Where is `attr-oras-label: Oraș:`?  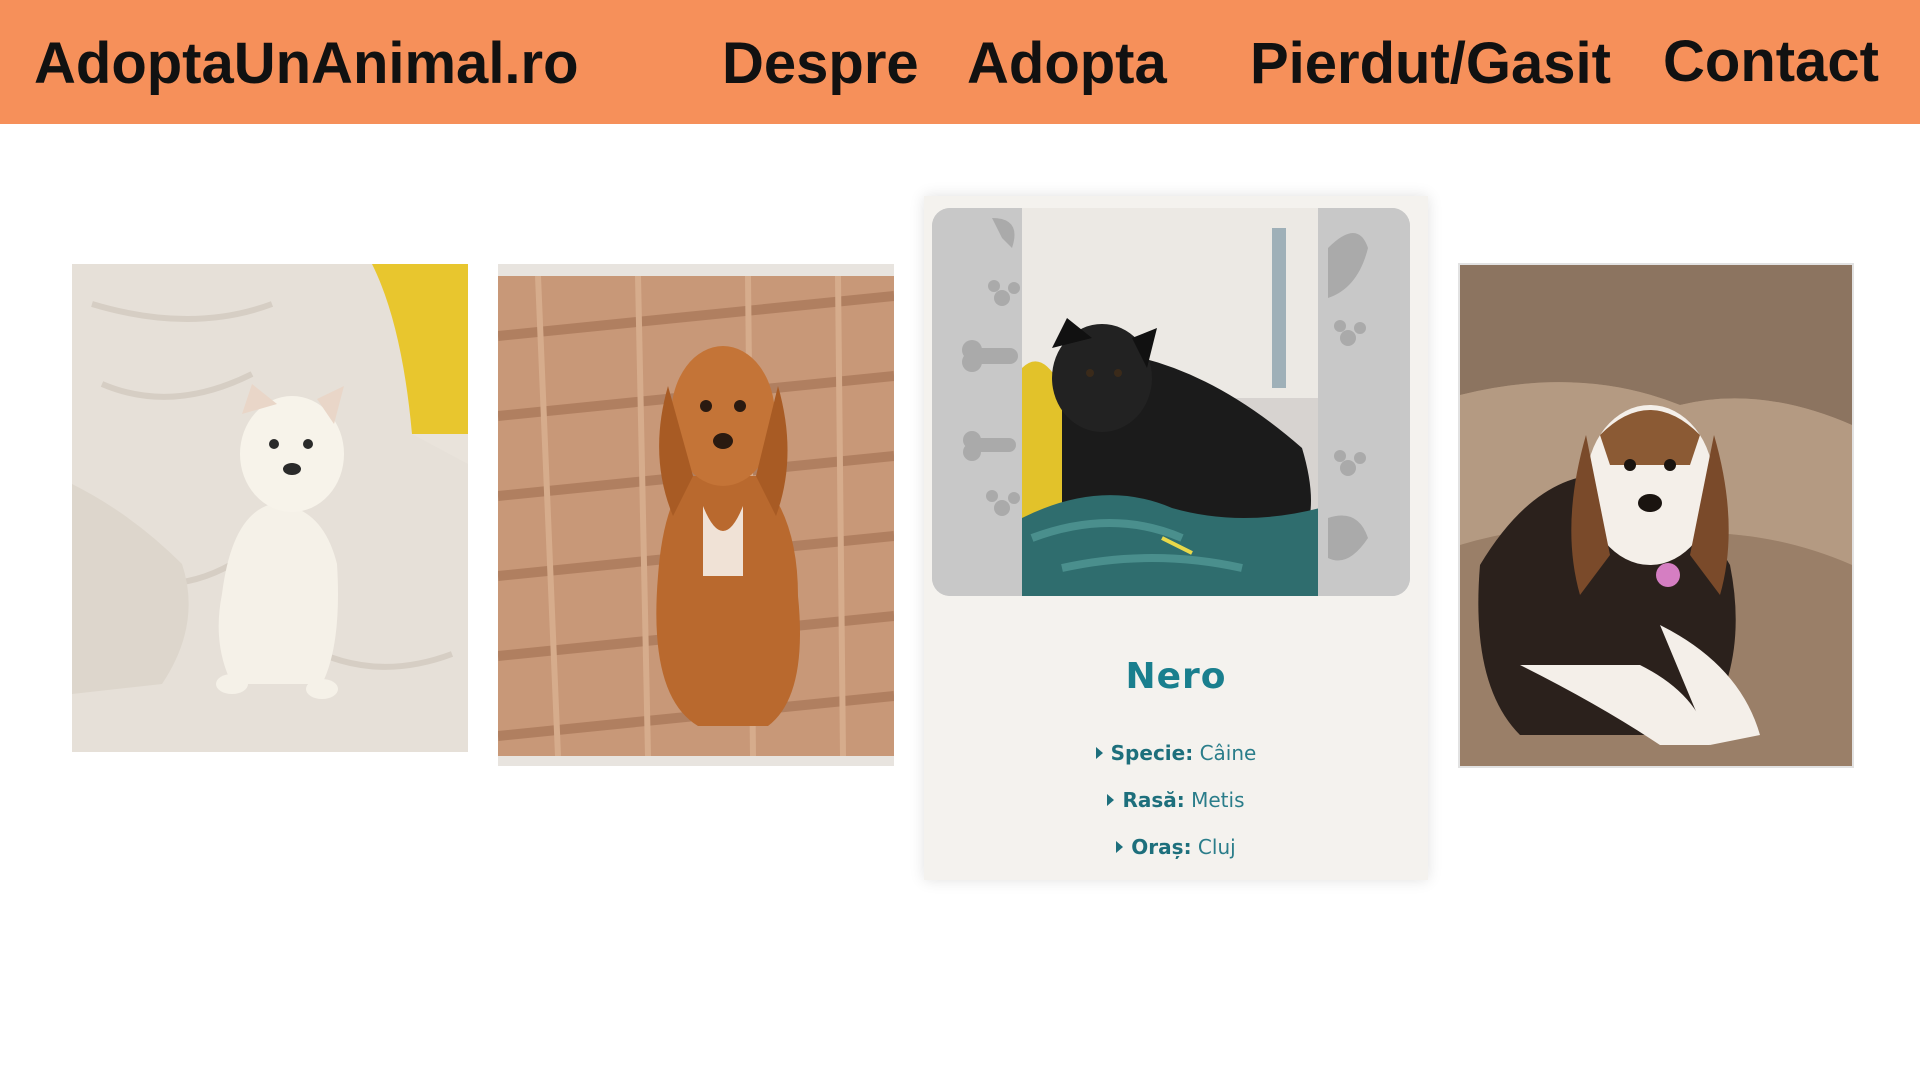 attr-oras-label: Oraș: is located at coordinates (1161, 847).